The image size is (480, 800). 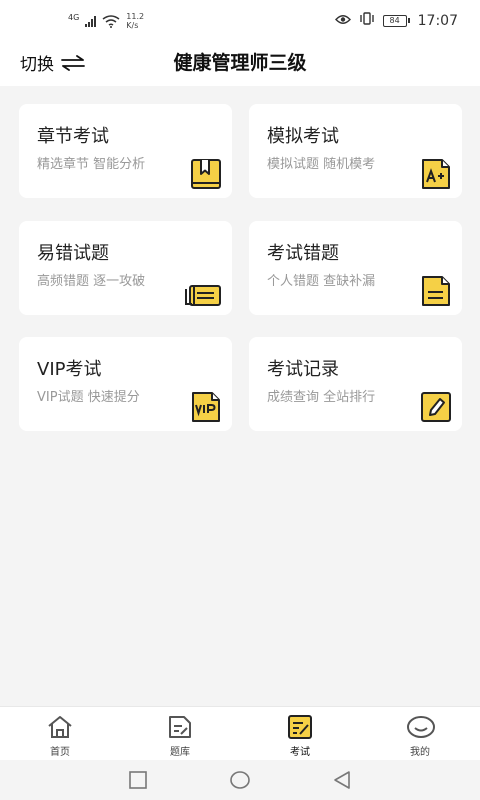 I want to click on battery-icon: 84, so click(x=396, y=20).